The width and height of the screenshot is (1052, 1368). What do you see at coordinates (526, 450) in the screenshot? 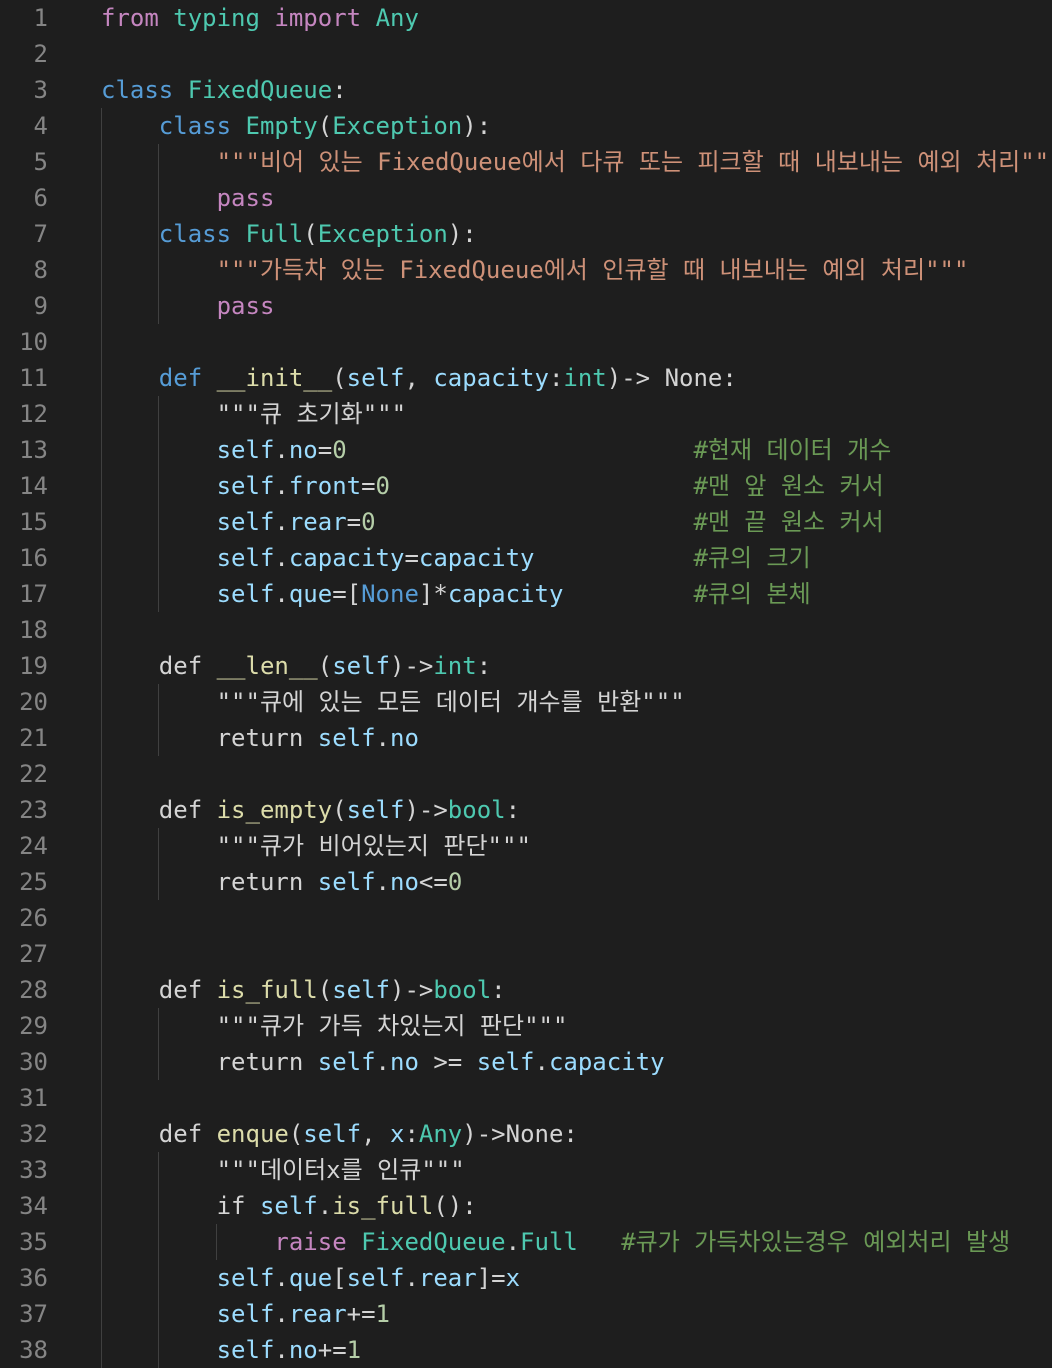
I see `code-line: 13 self.no=0 #현재 데이터 개수` at bounding box center [526, 450].